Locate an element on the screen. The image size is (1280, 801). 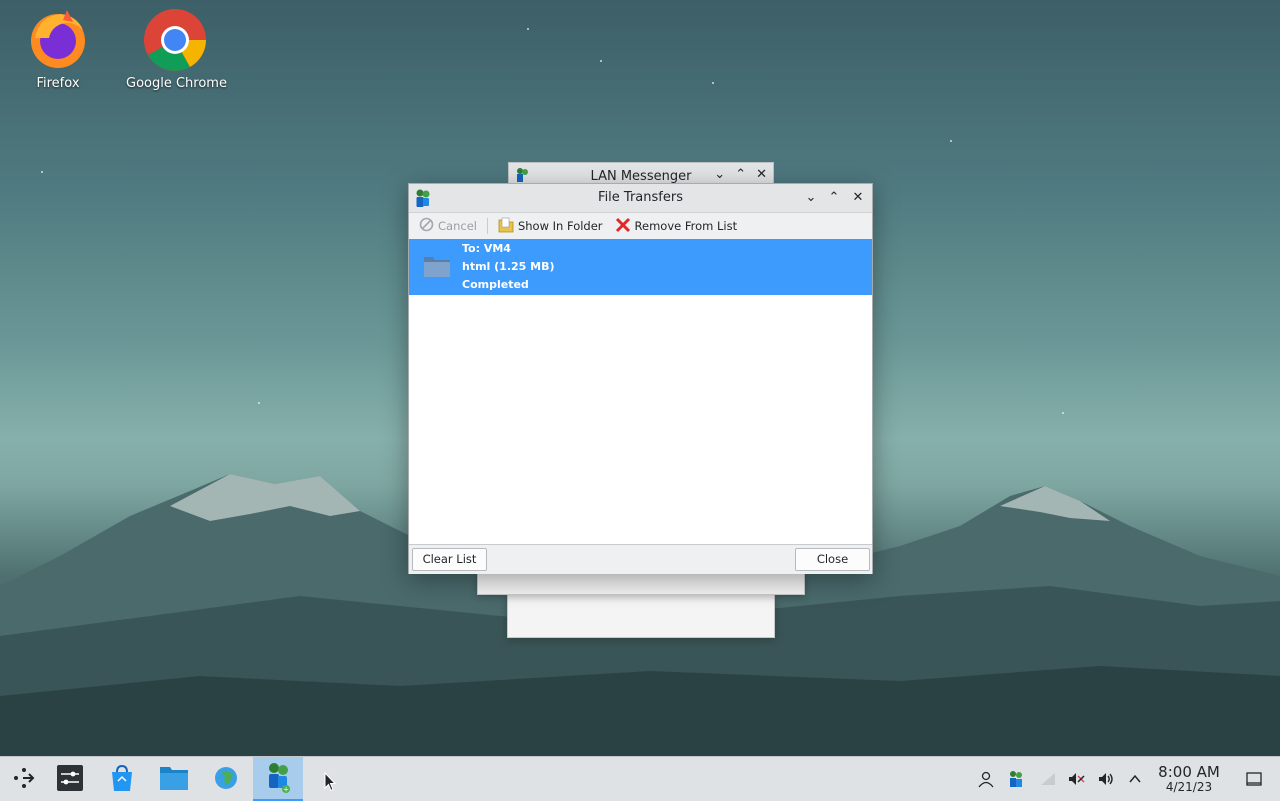
dialog-titlebar: File Transfers ⌄ ⌃ ✕ is located at coordinates (640, 198).